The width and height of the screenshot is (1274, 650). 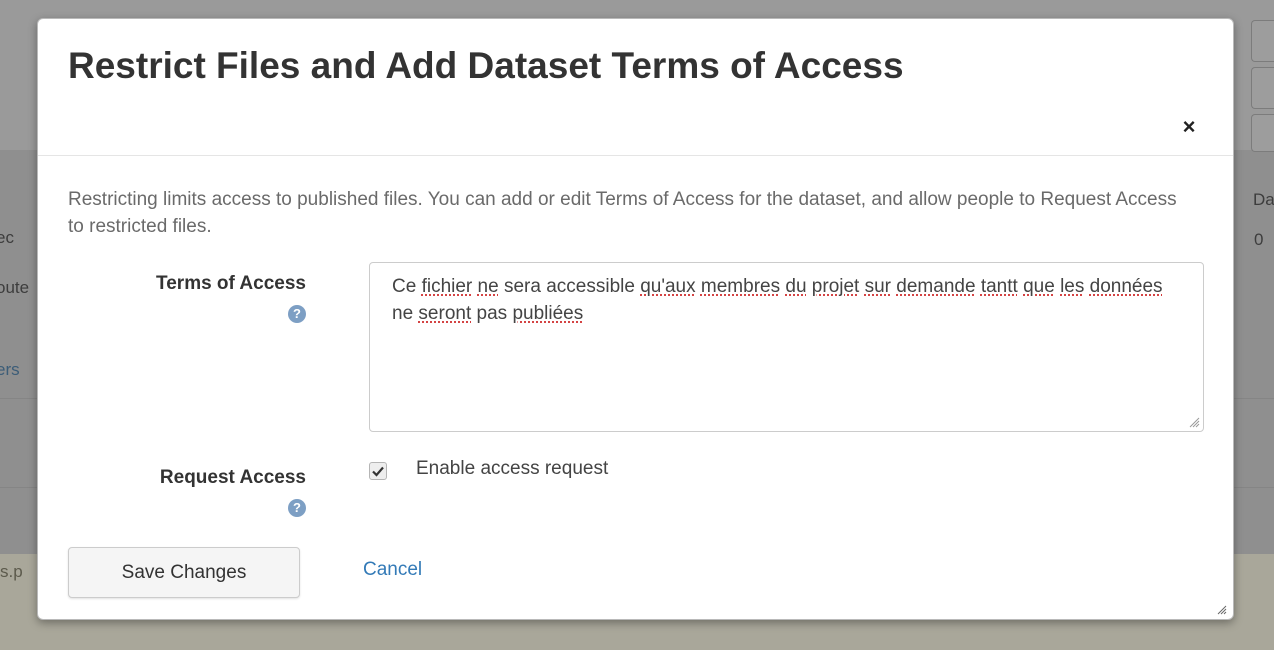 I want to click on terms-word: sur, so click(x=878, y=286).